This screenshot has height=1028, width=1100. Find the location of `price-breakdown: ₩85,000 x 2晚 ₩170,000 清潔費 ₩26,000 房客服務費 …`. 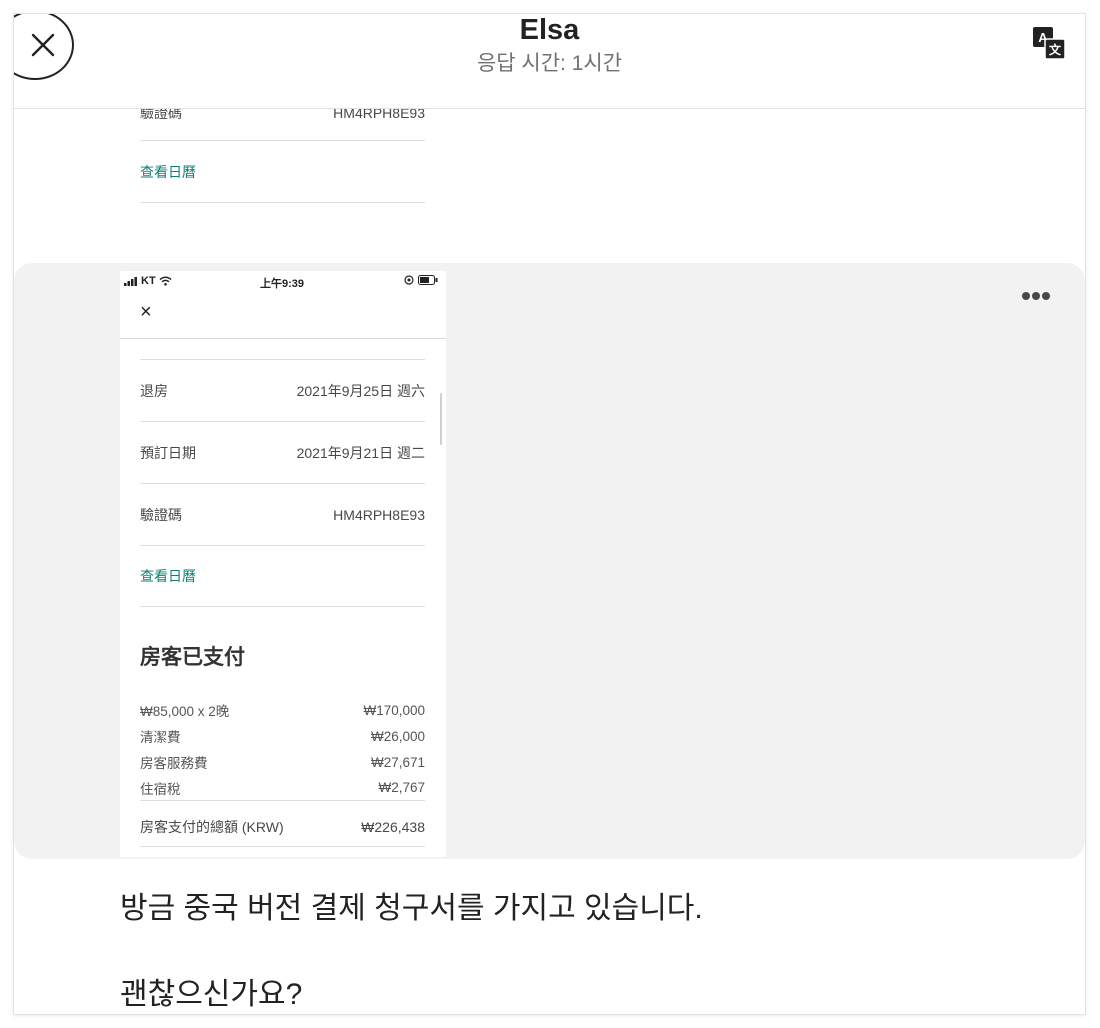

price-breakdown: ₩85,000 x 2晚 ₩170,000 清潔費 ₩26,000 房客服務費 … is located at coordinates (282, 772).